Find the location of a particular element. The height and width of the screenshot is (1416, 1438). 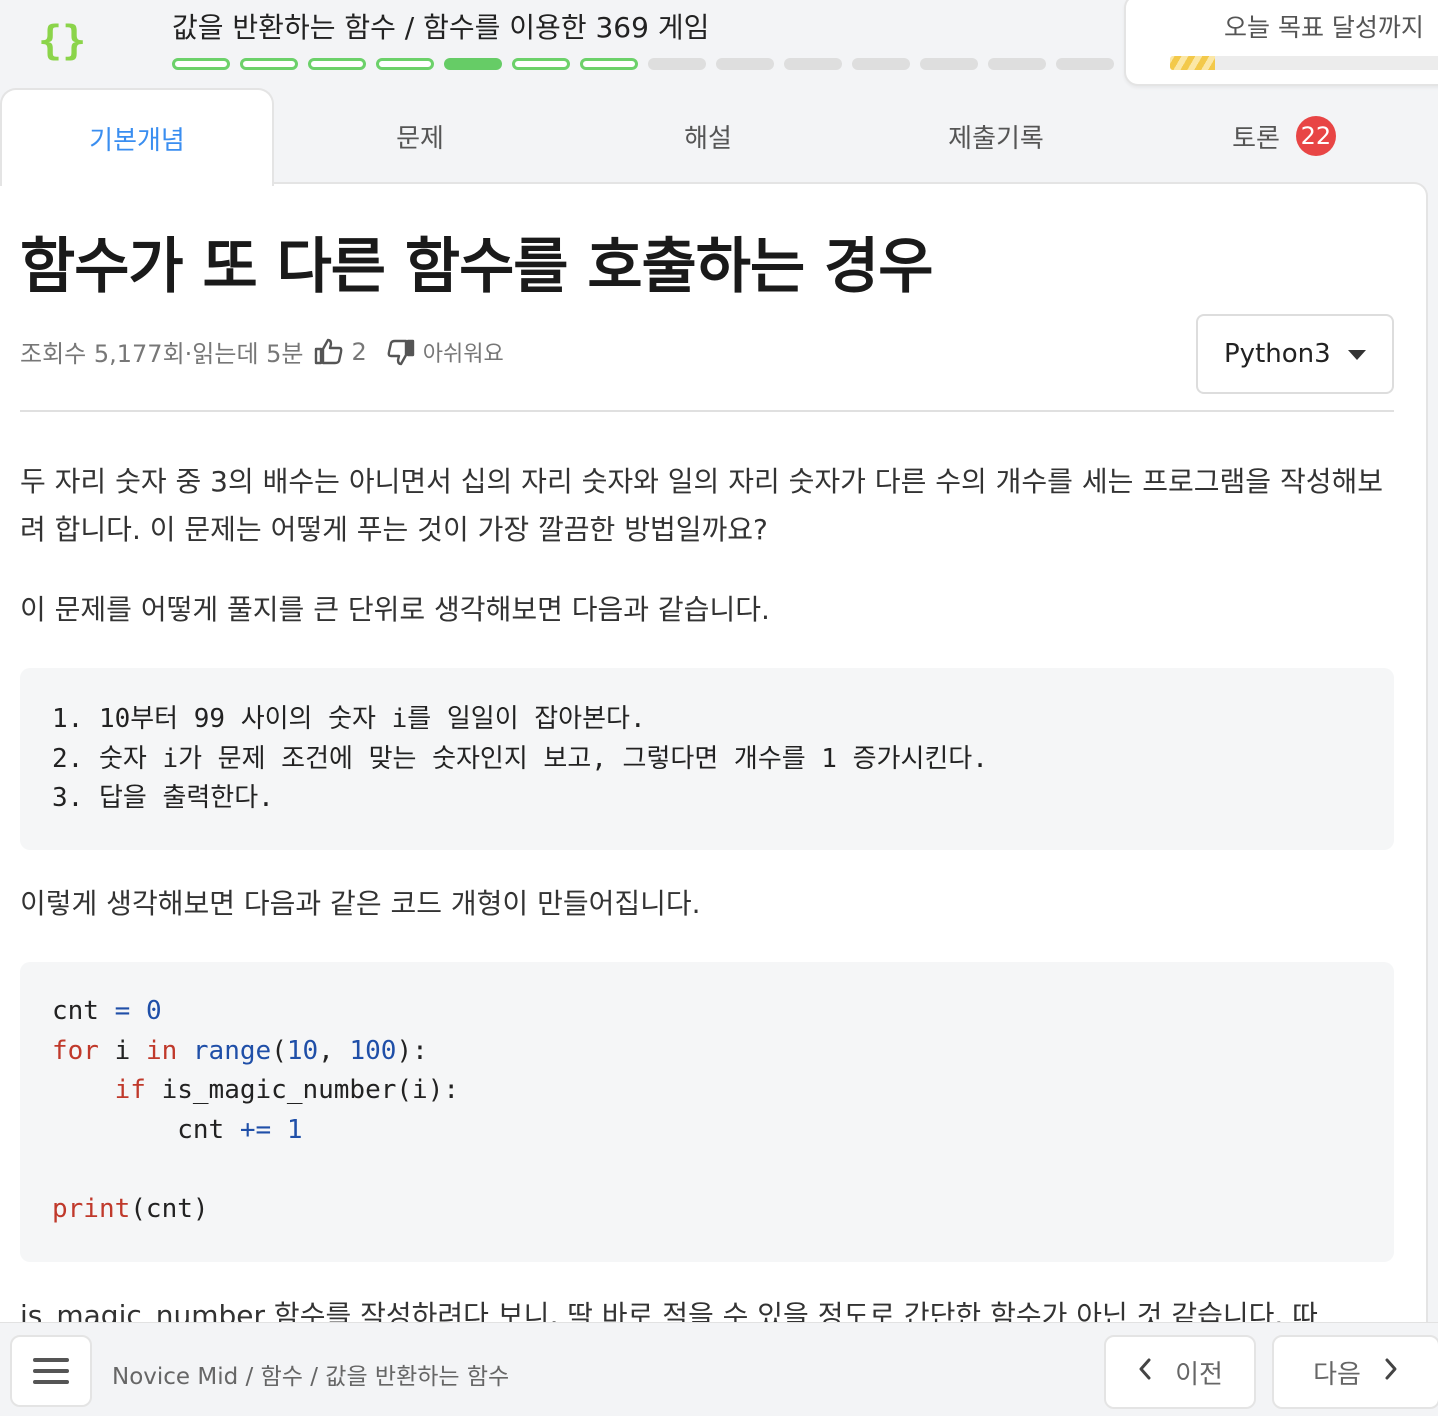

step-line: 1. 10부터 99 사이의 숫자 i를 일일이 잡아본다. is located at coordinates (349, 719).